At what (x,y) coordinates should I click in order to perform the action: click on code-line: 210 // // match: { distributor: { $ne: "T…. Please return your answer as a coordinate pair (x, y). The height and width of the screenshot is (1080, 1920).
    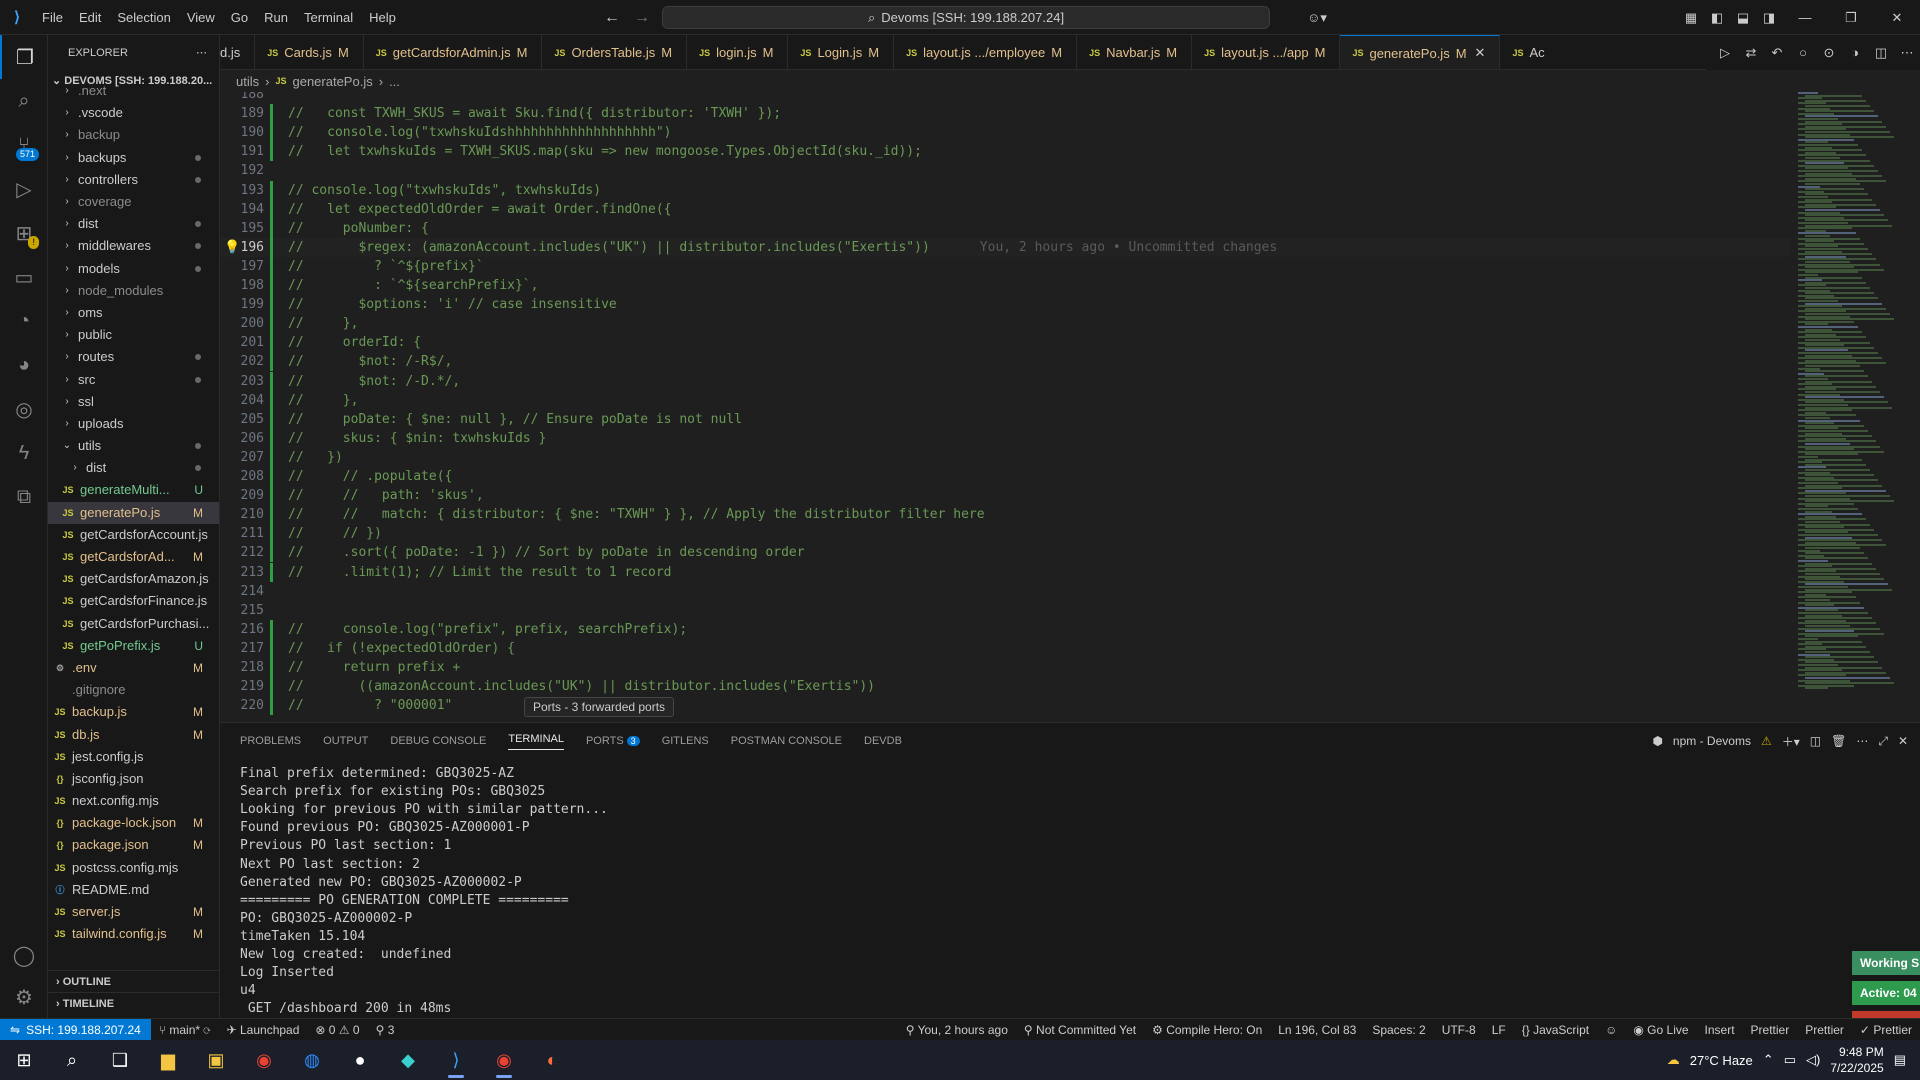
    Looking at the image, I should click on (1005, 515).